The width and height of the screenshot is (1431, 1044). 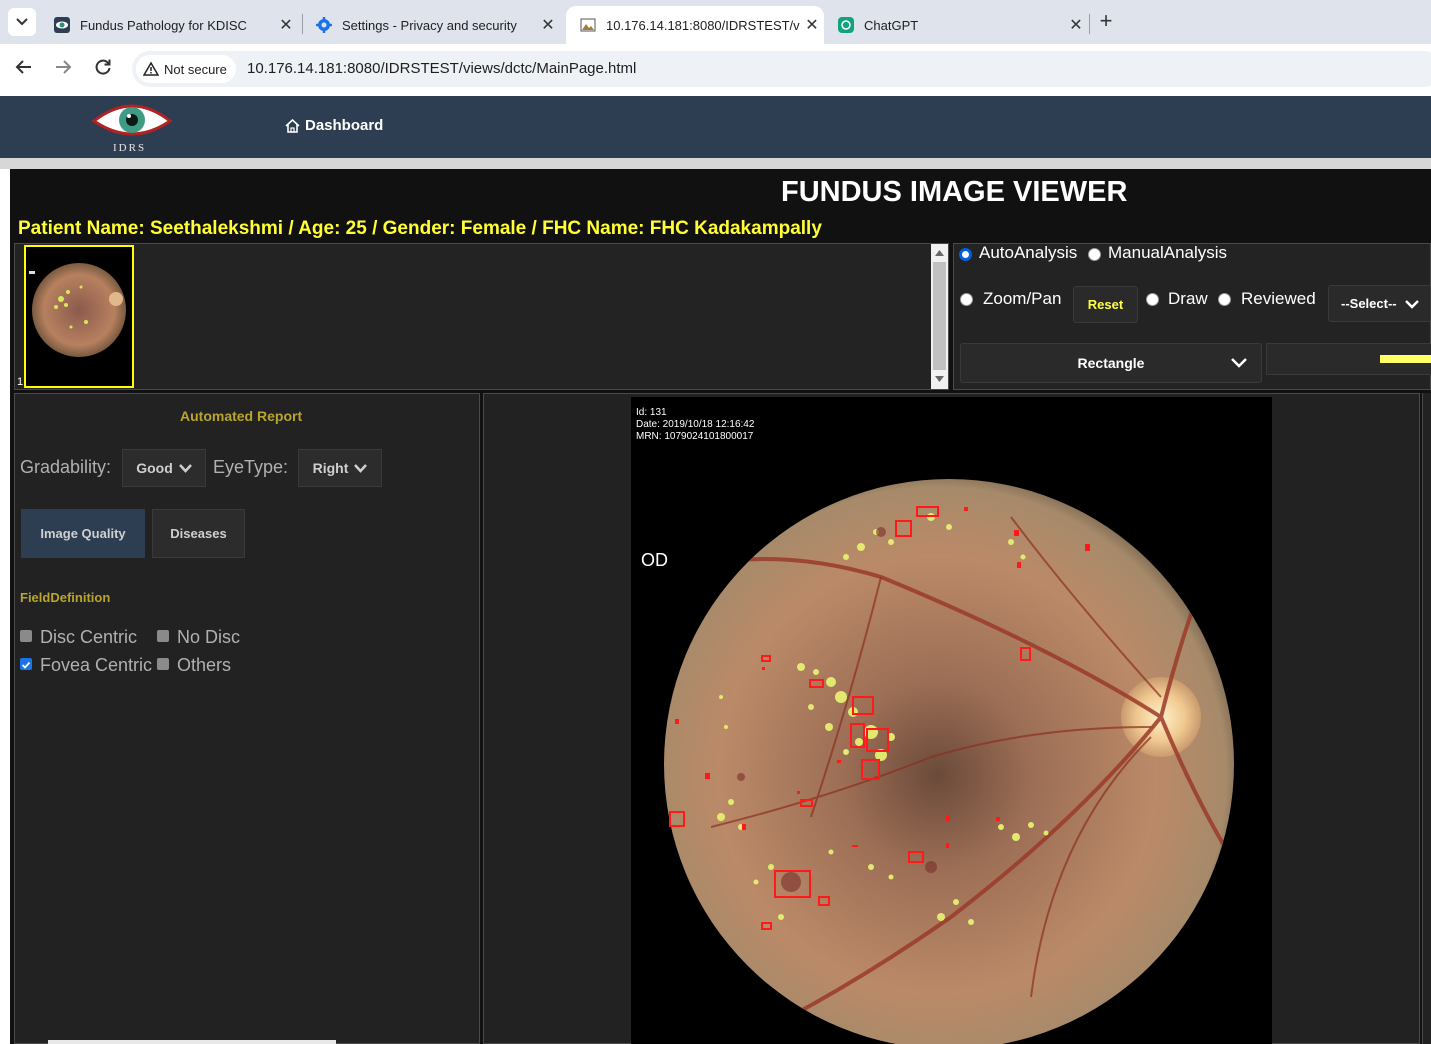 I want to click on auto-analysis-radio, so click(x=965, y=254).